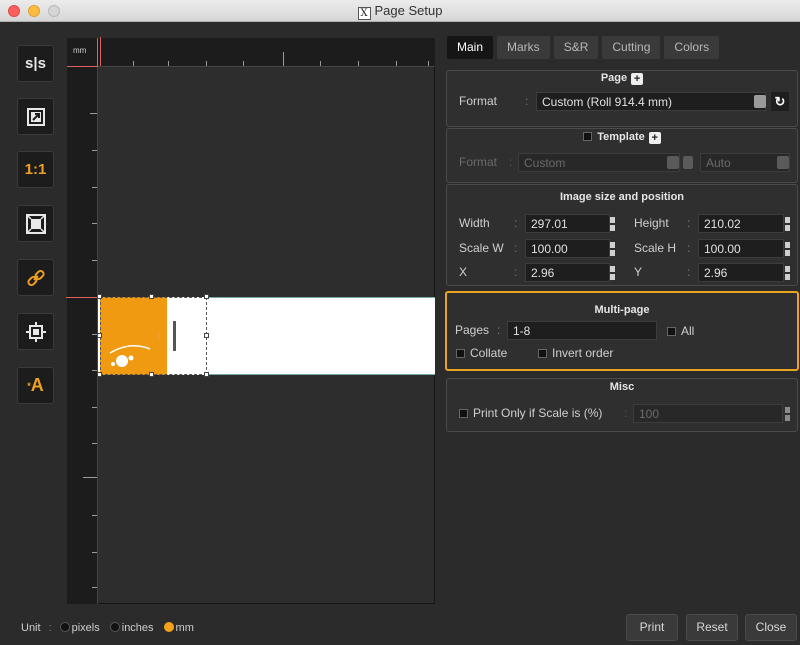 The image size is (800, 645). I want to click on link-icon, so click(35, 277).